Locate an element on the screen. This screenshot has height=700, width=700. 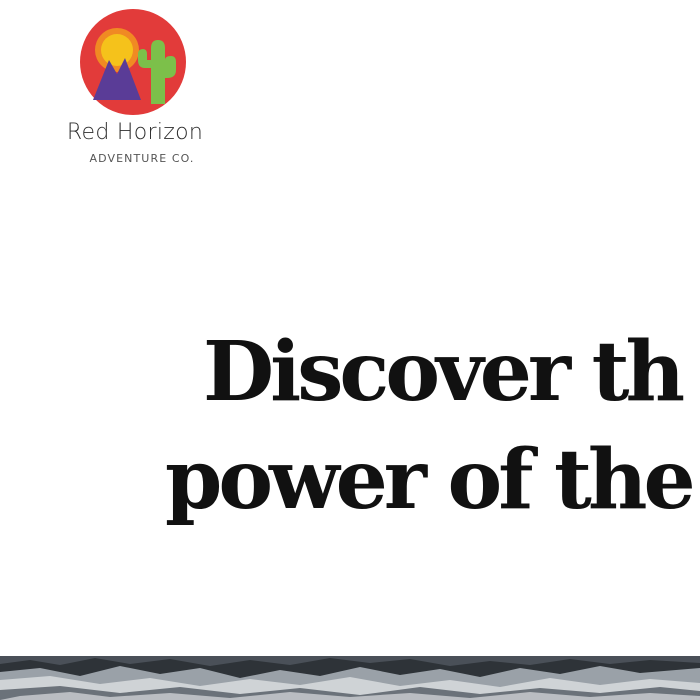
logo-icon is located at coordinates (133, 62).